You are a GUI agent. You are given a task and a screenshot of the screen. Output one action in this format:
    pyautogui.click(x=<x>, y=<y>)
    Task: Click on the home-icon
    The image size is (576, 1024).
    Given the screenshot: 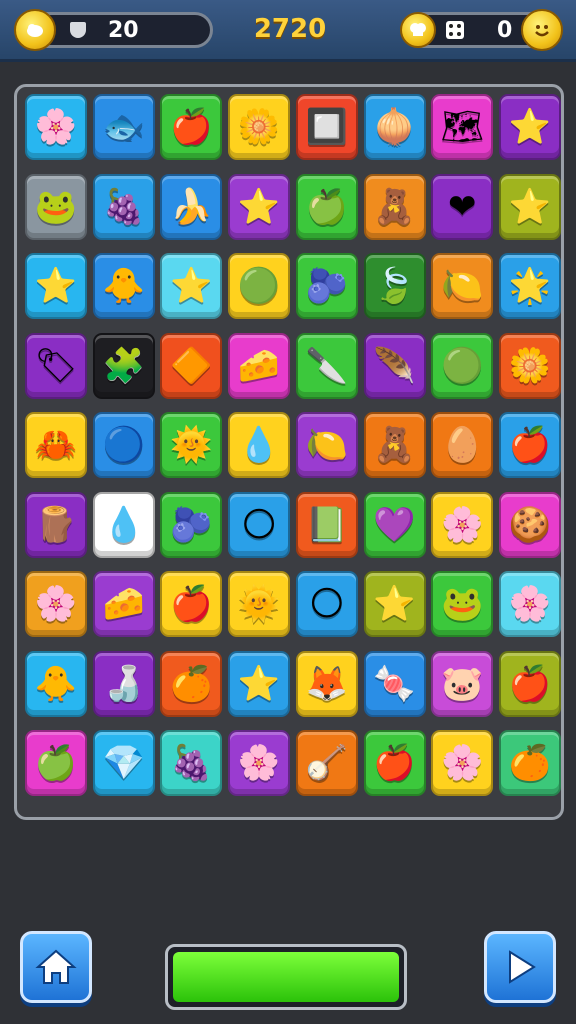 What is the action you would take?
    pyautogui.click(x=56, y=966)
    